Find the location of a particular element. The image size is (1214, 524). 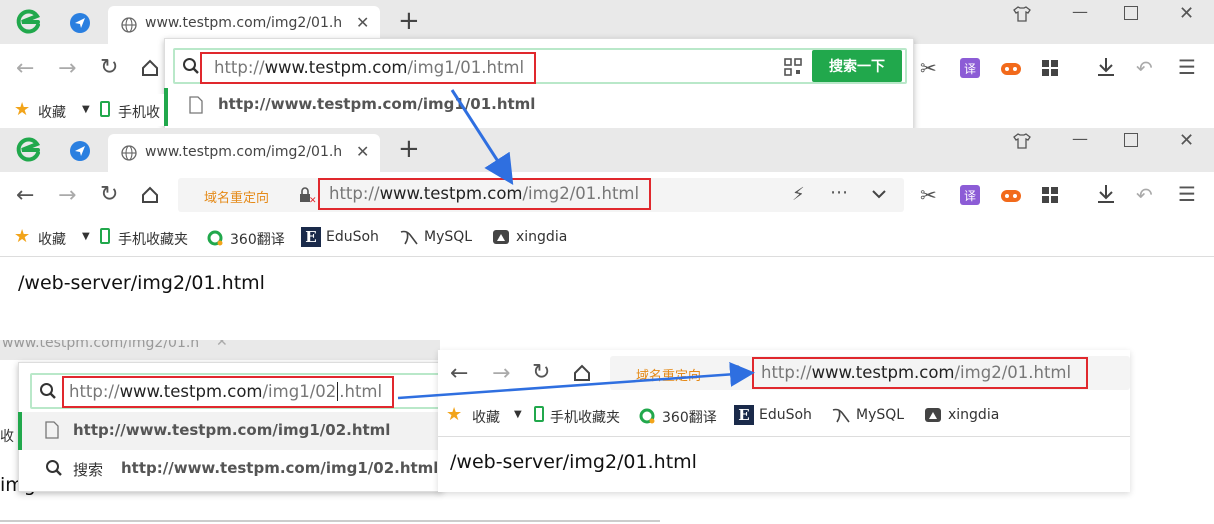

arrow-top-to-middle is located at coordinates (482, 137).